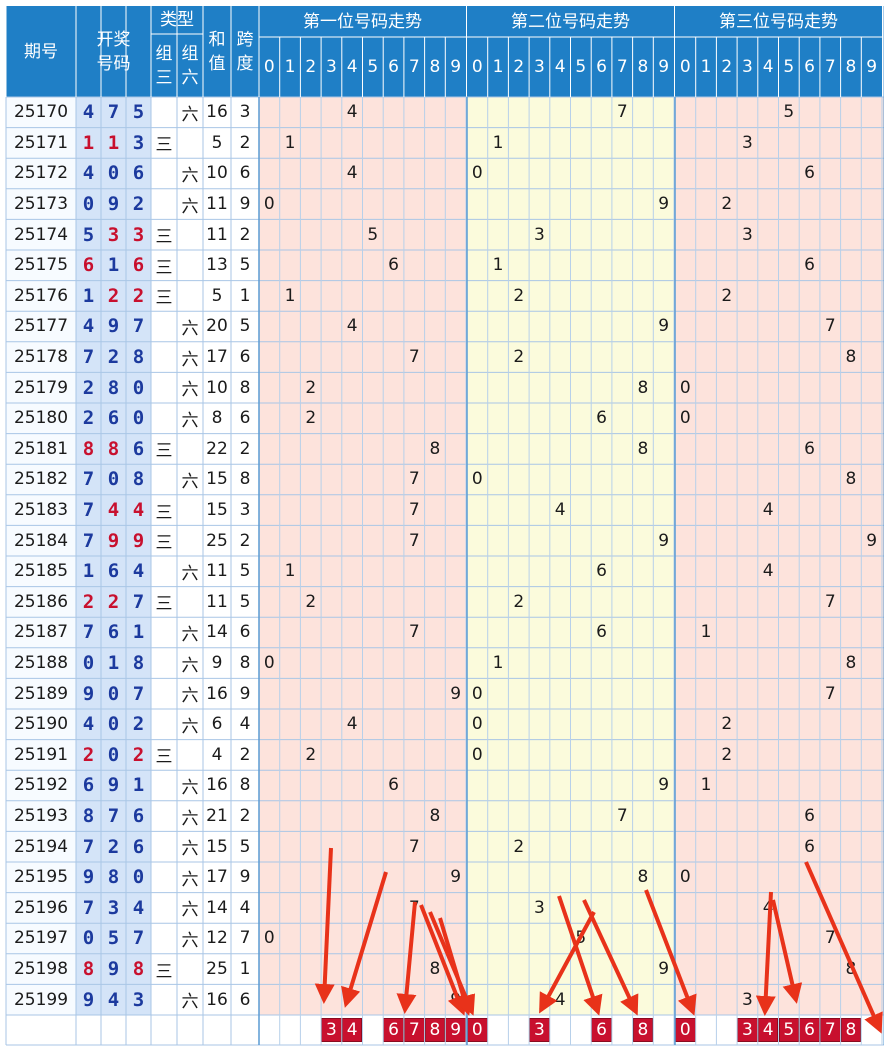 The width and height of the screenshot is (884, 1052). What do you see at coordinates (581, 938) in the screenshot?
I see `trend-digit: 5` at bounding box center [581, 938].